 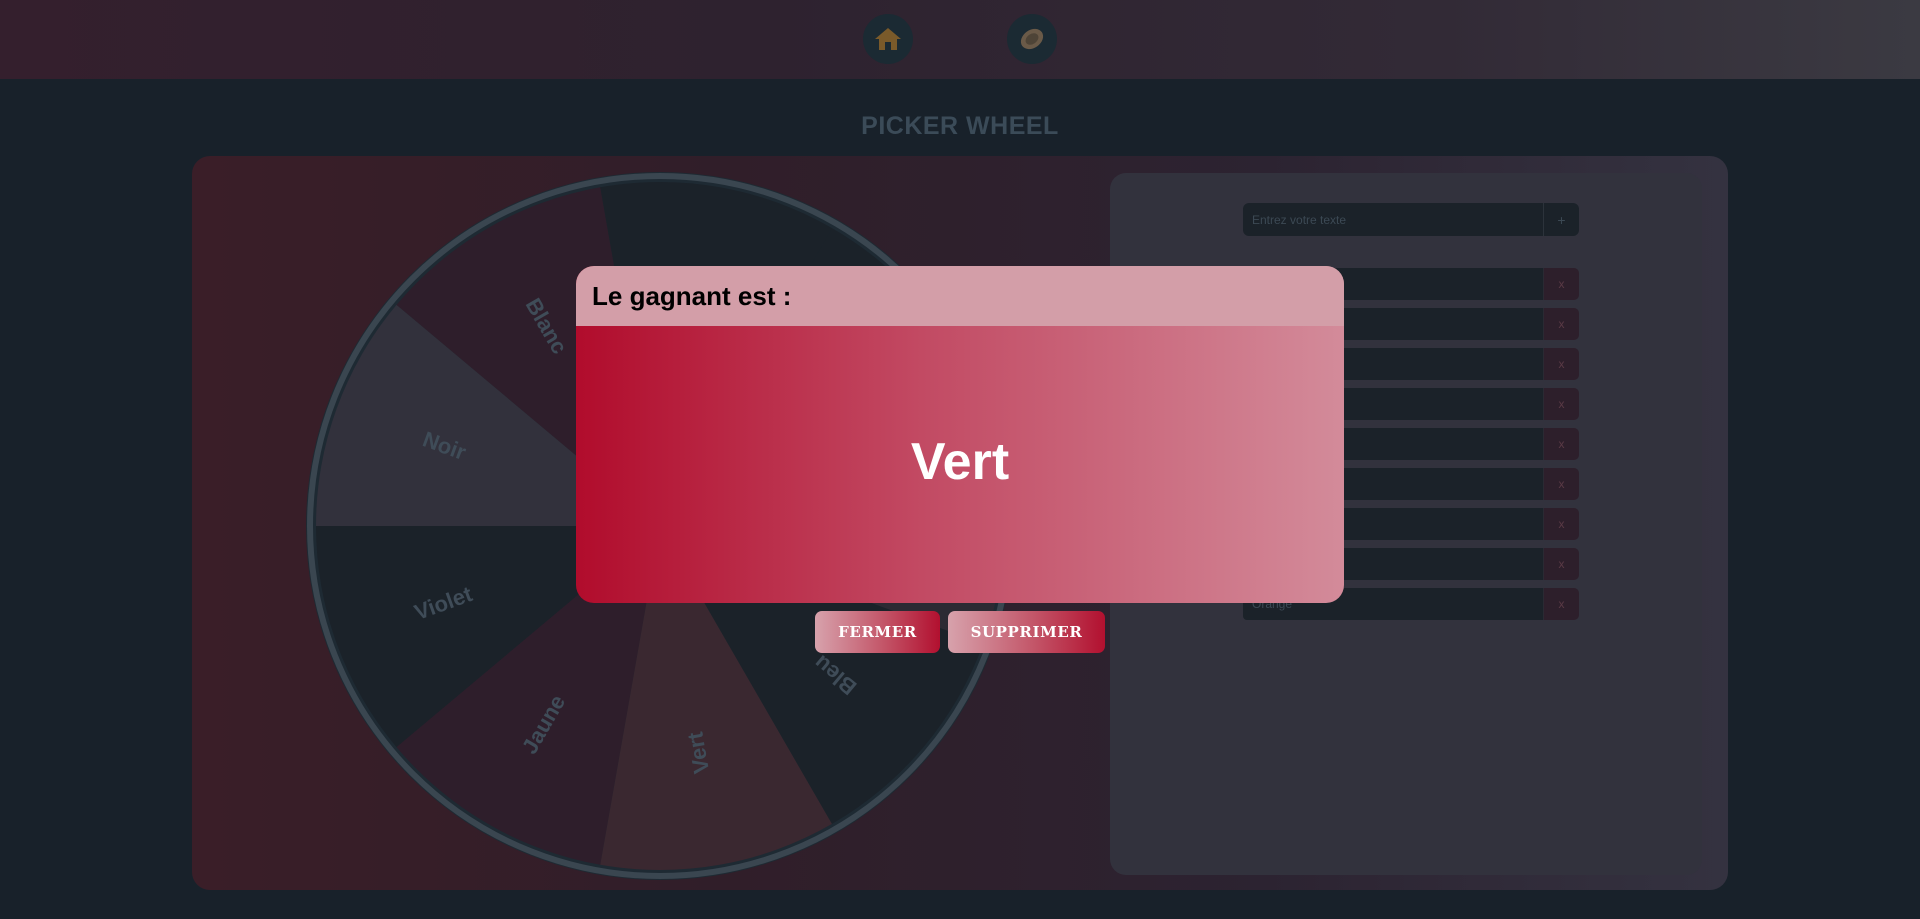 What do you see at coordinates (692, 295) in the screenshot?
I see `modal-title: Le gagnant est :` at bounding box center [692, 295].